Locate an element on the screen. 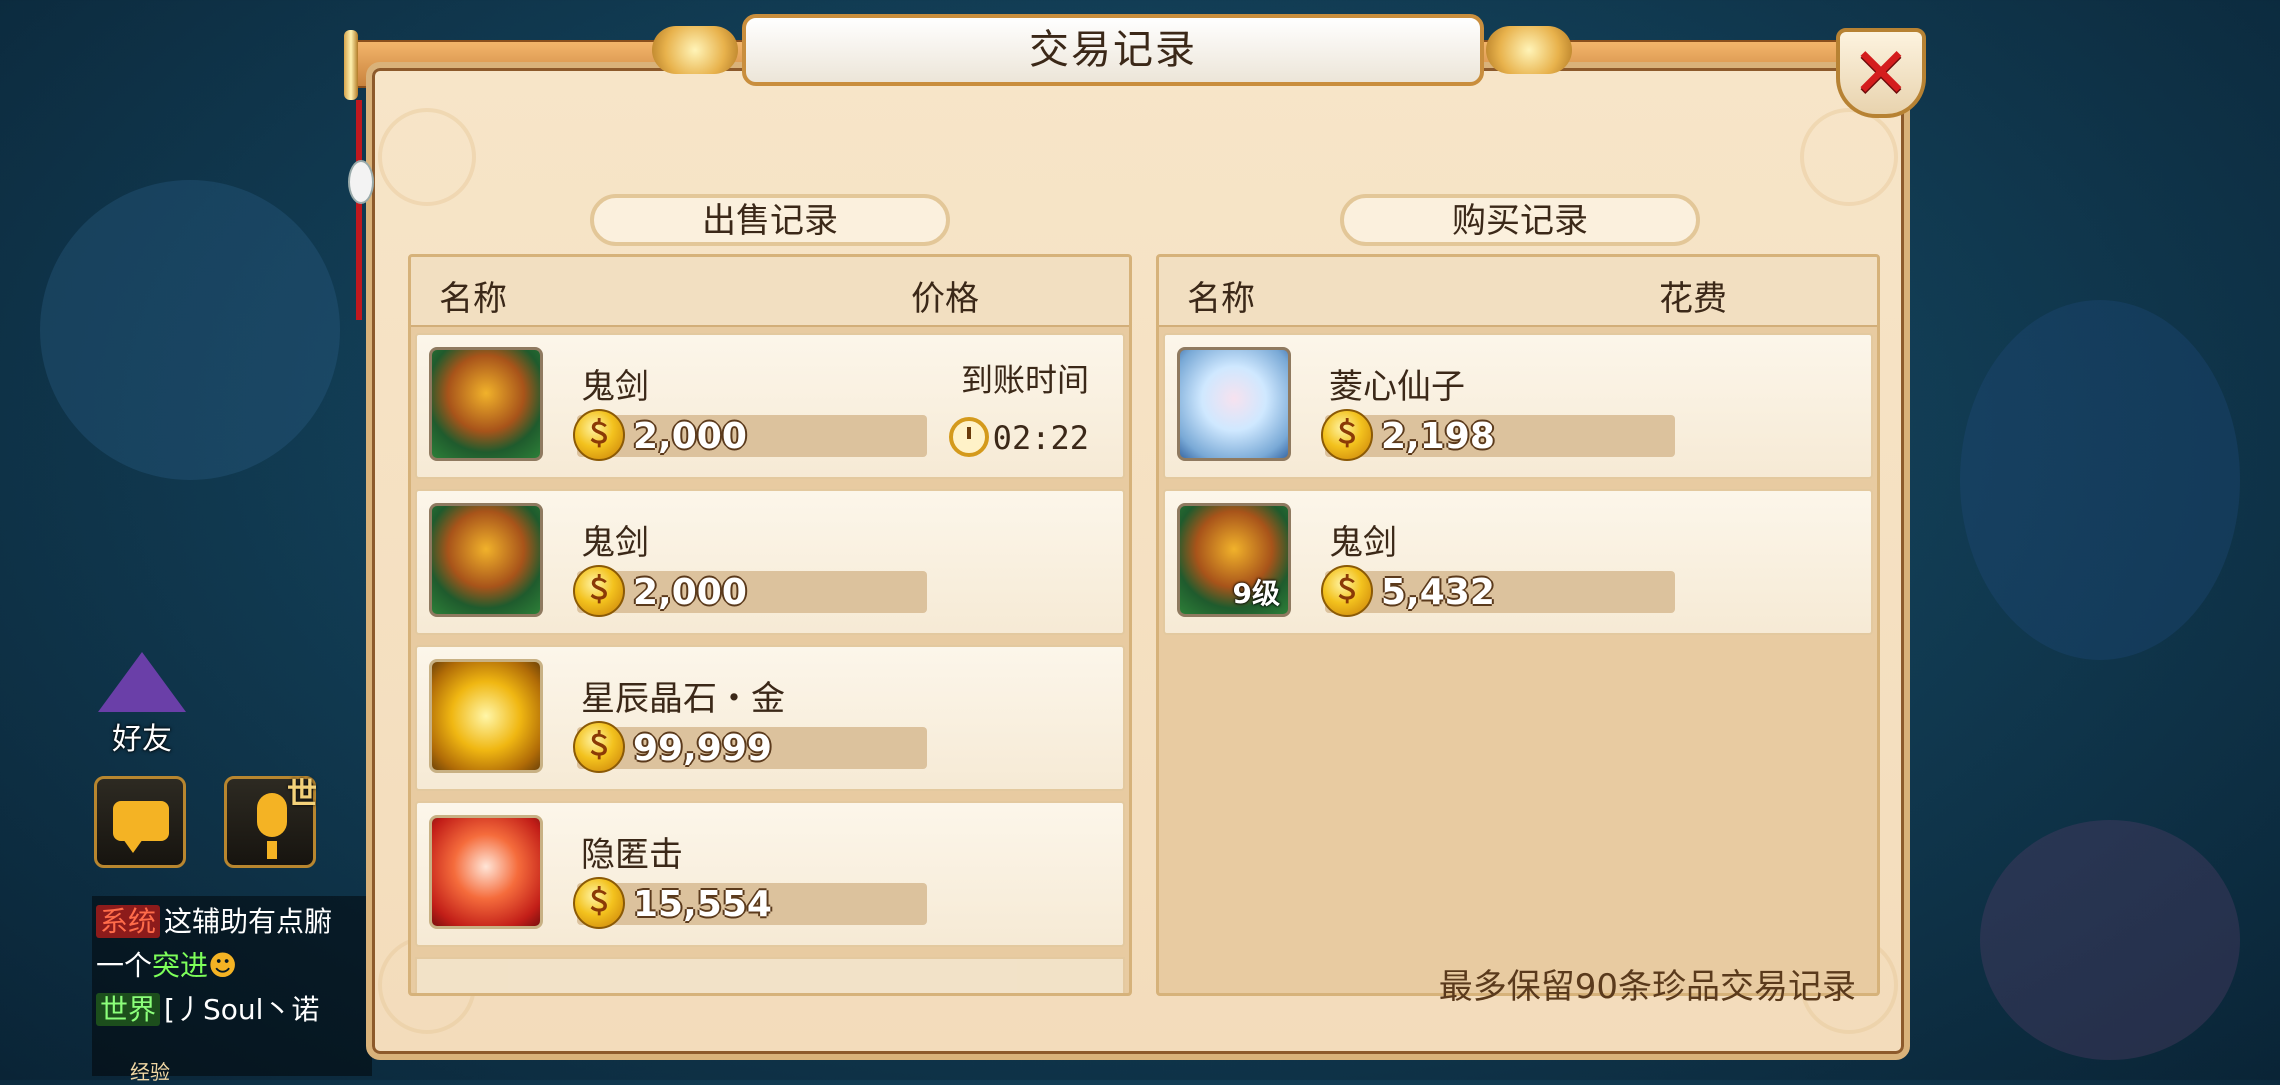 The image size is (2280, 1085). item-cost: 5,432 is located at coordinates (1438, 592).